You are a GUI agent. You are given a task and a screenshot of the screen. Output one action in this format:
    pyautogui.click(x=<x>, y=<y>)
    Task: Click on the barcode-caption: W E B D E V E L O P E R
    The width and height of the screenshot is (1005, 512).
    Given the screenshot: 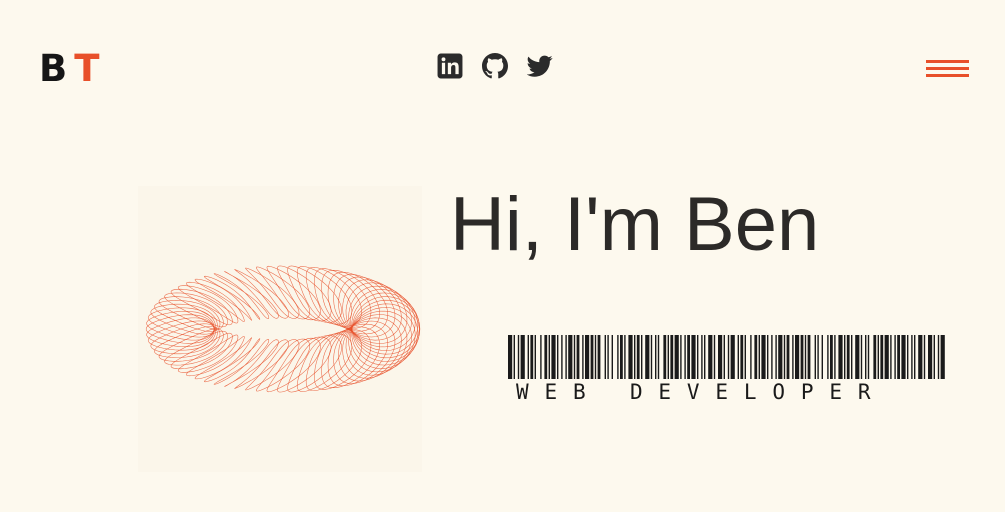 What is the action you would take?
    pyautogui.click(x=694, y=392)
    